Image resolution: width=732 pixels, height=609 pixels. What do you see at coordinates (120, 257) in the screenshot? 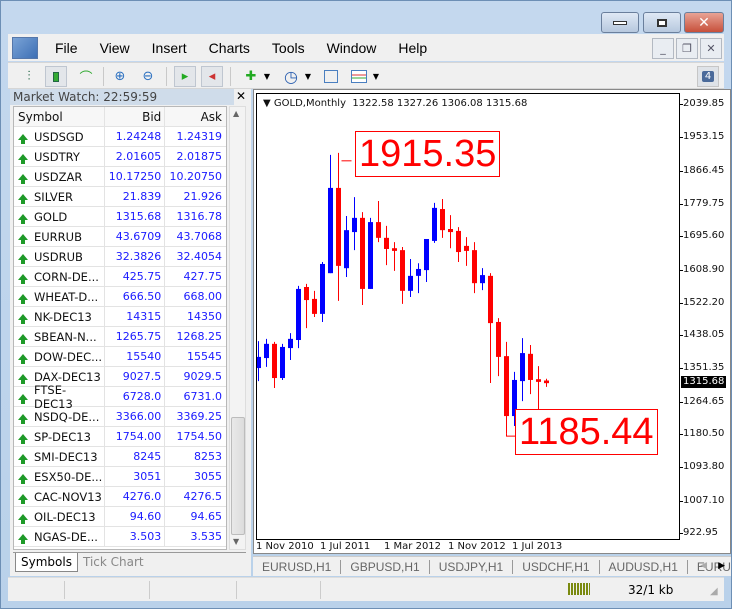
I see `table-row: USDRUB 32.3826 32.4054` at bounding box center [120, 257].